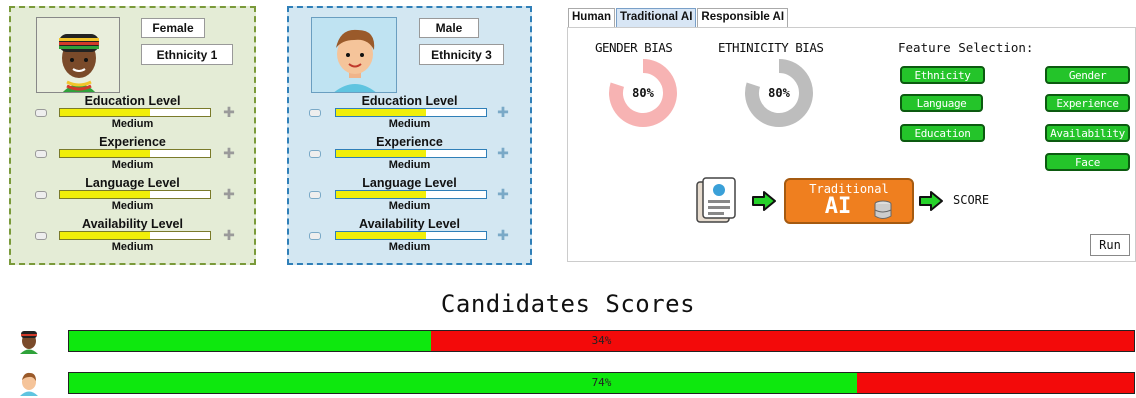 Image resolution: width=1136 pixels, height=398 pixels. I want to click on feature-education-button: Education, so click(942, 133).